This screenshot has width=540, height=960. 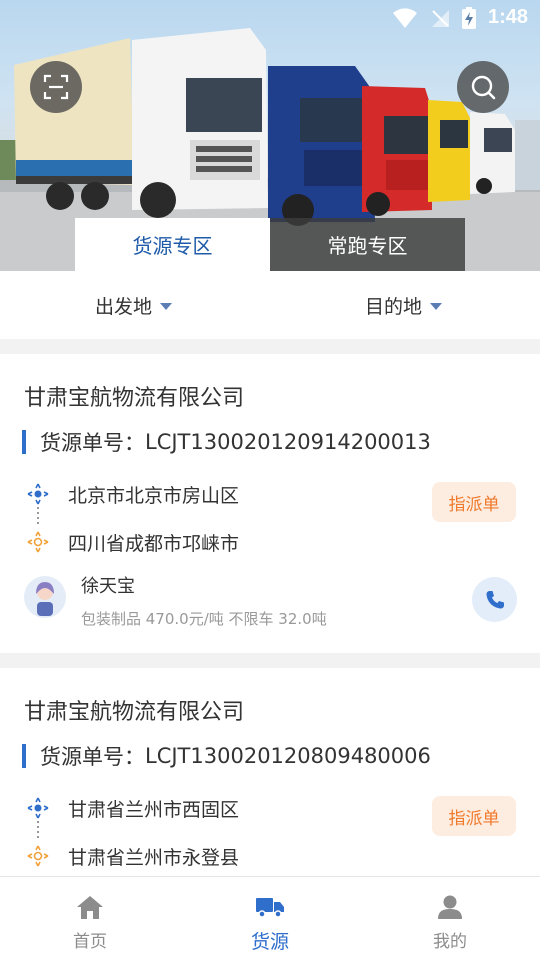 I want to click on nav-home-label: 首页, so click(x=90, y=942).